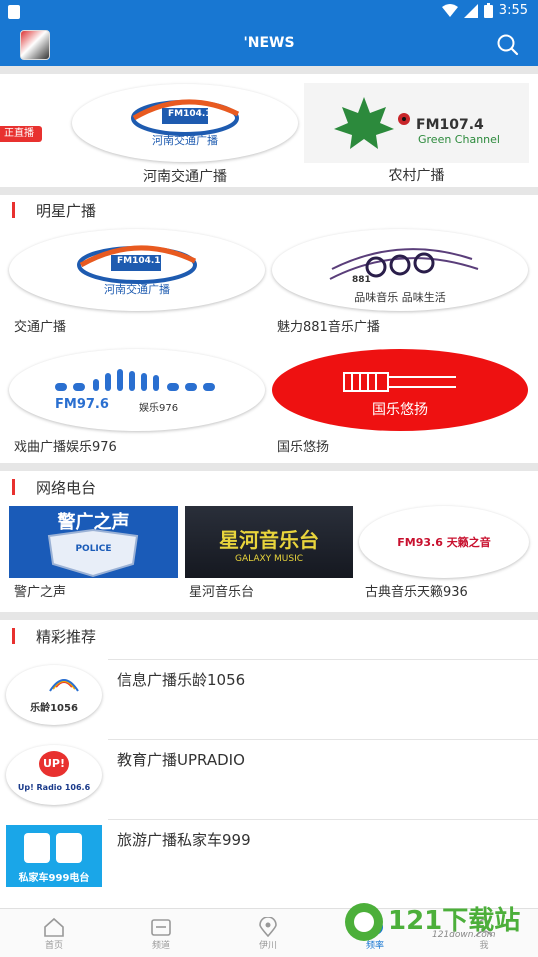 The width and height of the screenshot is (538, 957). What do you see at coordinates (449, 10) in the screenshot?
I see `wifi-icon` at bounding box center [449, 10].